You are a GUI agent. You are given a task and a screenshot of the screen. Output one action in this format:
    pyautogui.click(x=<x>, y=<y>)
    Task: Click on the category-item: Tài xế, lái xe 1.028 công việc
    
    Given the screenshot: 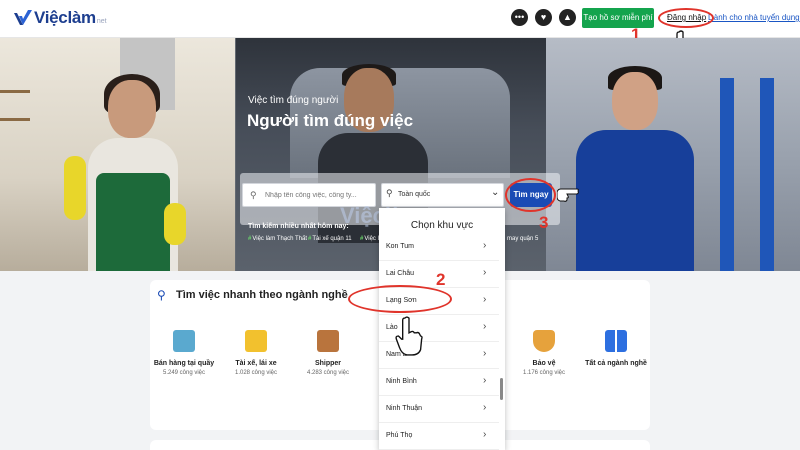 What is the action you would take?
    pyautogui.click(x=256, y=353)
    